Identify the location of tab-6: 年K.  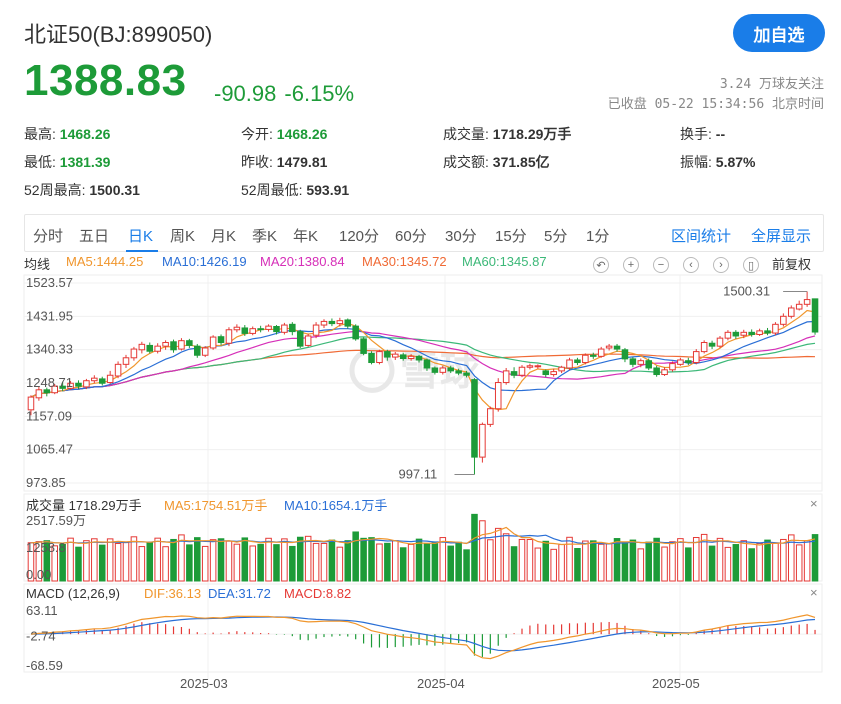
(305, 235).